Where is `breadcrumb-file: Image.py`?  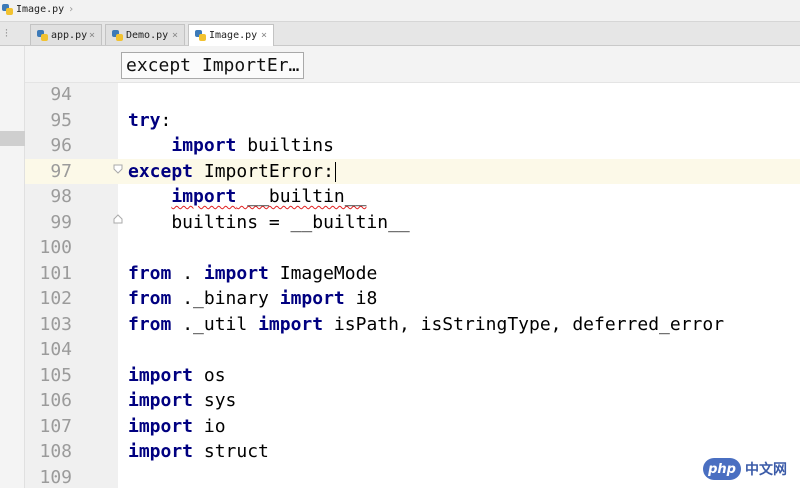
breadcrumb-file: Image.py is located at coordinates (40, 9).